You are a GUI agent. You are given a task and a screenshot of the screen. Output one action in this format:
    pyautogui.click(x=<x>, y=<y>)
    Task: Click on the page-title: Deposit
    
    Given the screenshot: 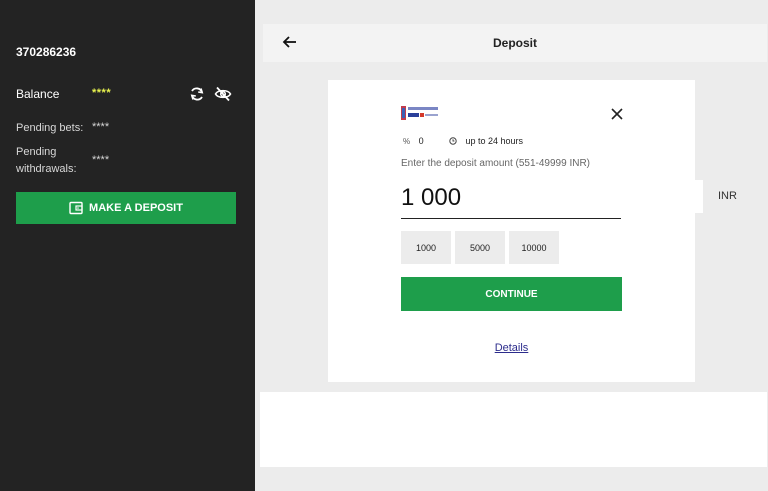 What is the action you would take?
    pyautogui.click(x=514, y=43)
    